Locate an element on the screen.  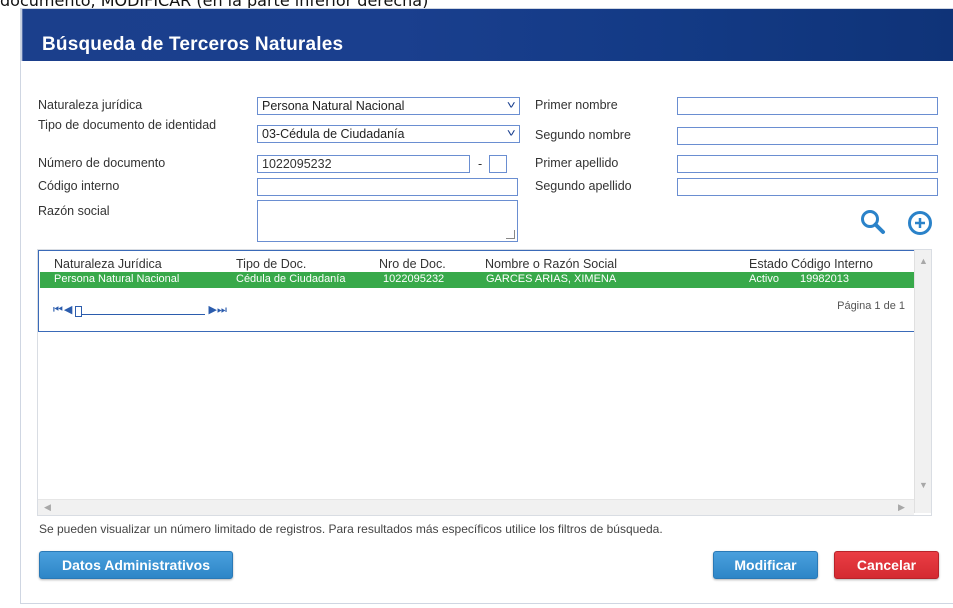
scroll-down-icon: ▼ is located at coordinates (923, 485).